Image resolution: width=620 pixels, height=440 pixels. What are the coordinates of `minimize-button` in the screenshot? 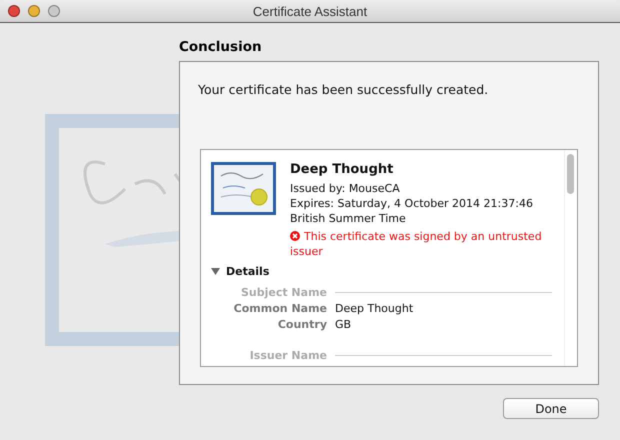 It's located at (34, 11).